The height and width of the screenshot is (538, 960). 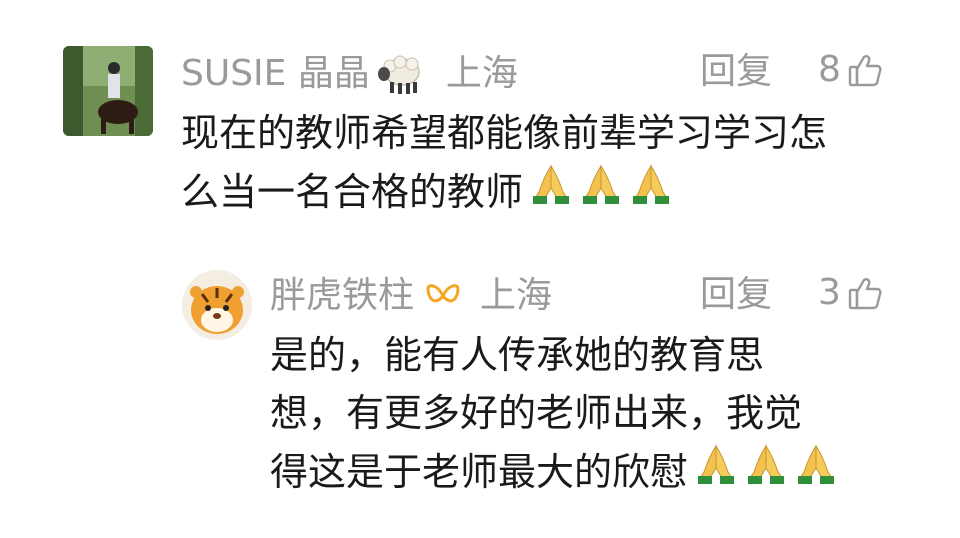 I want to click on like-button: 8, so click(x=850, y=70).